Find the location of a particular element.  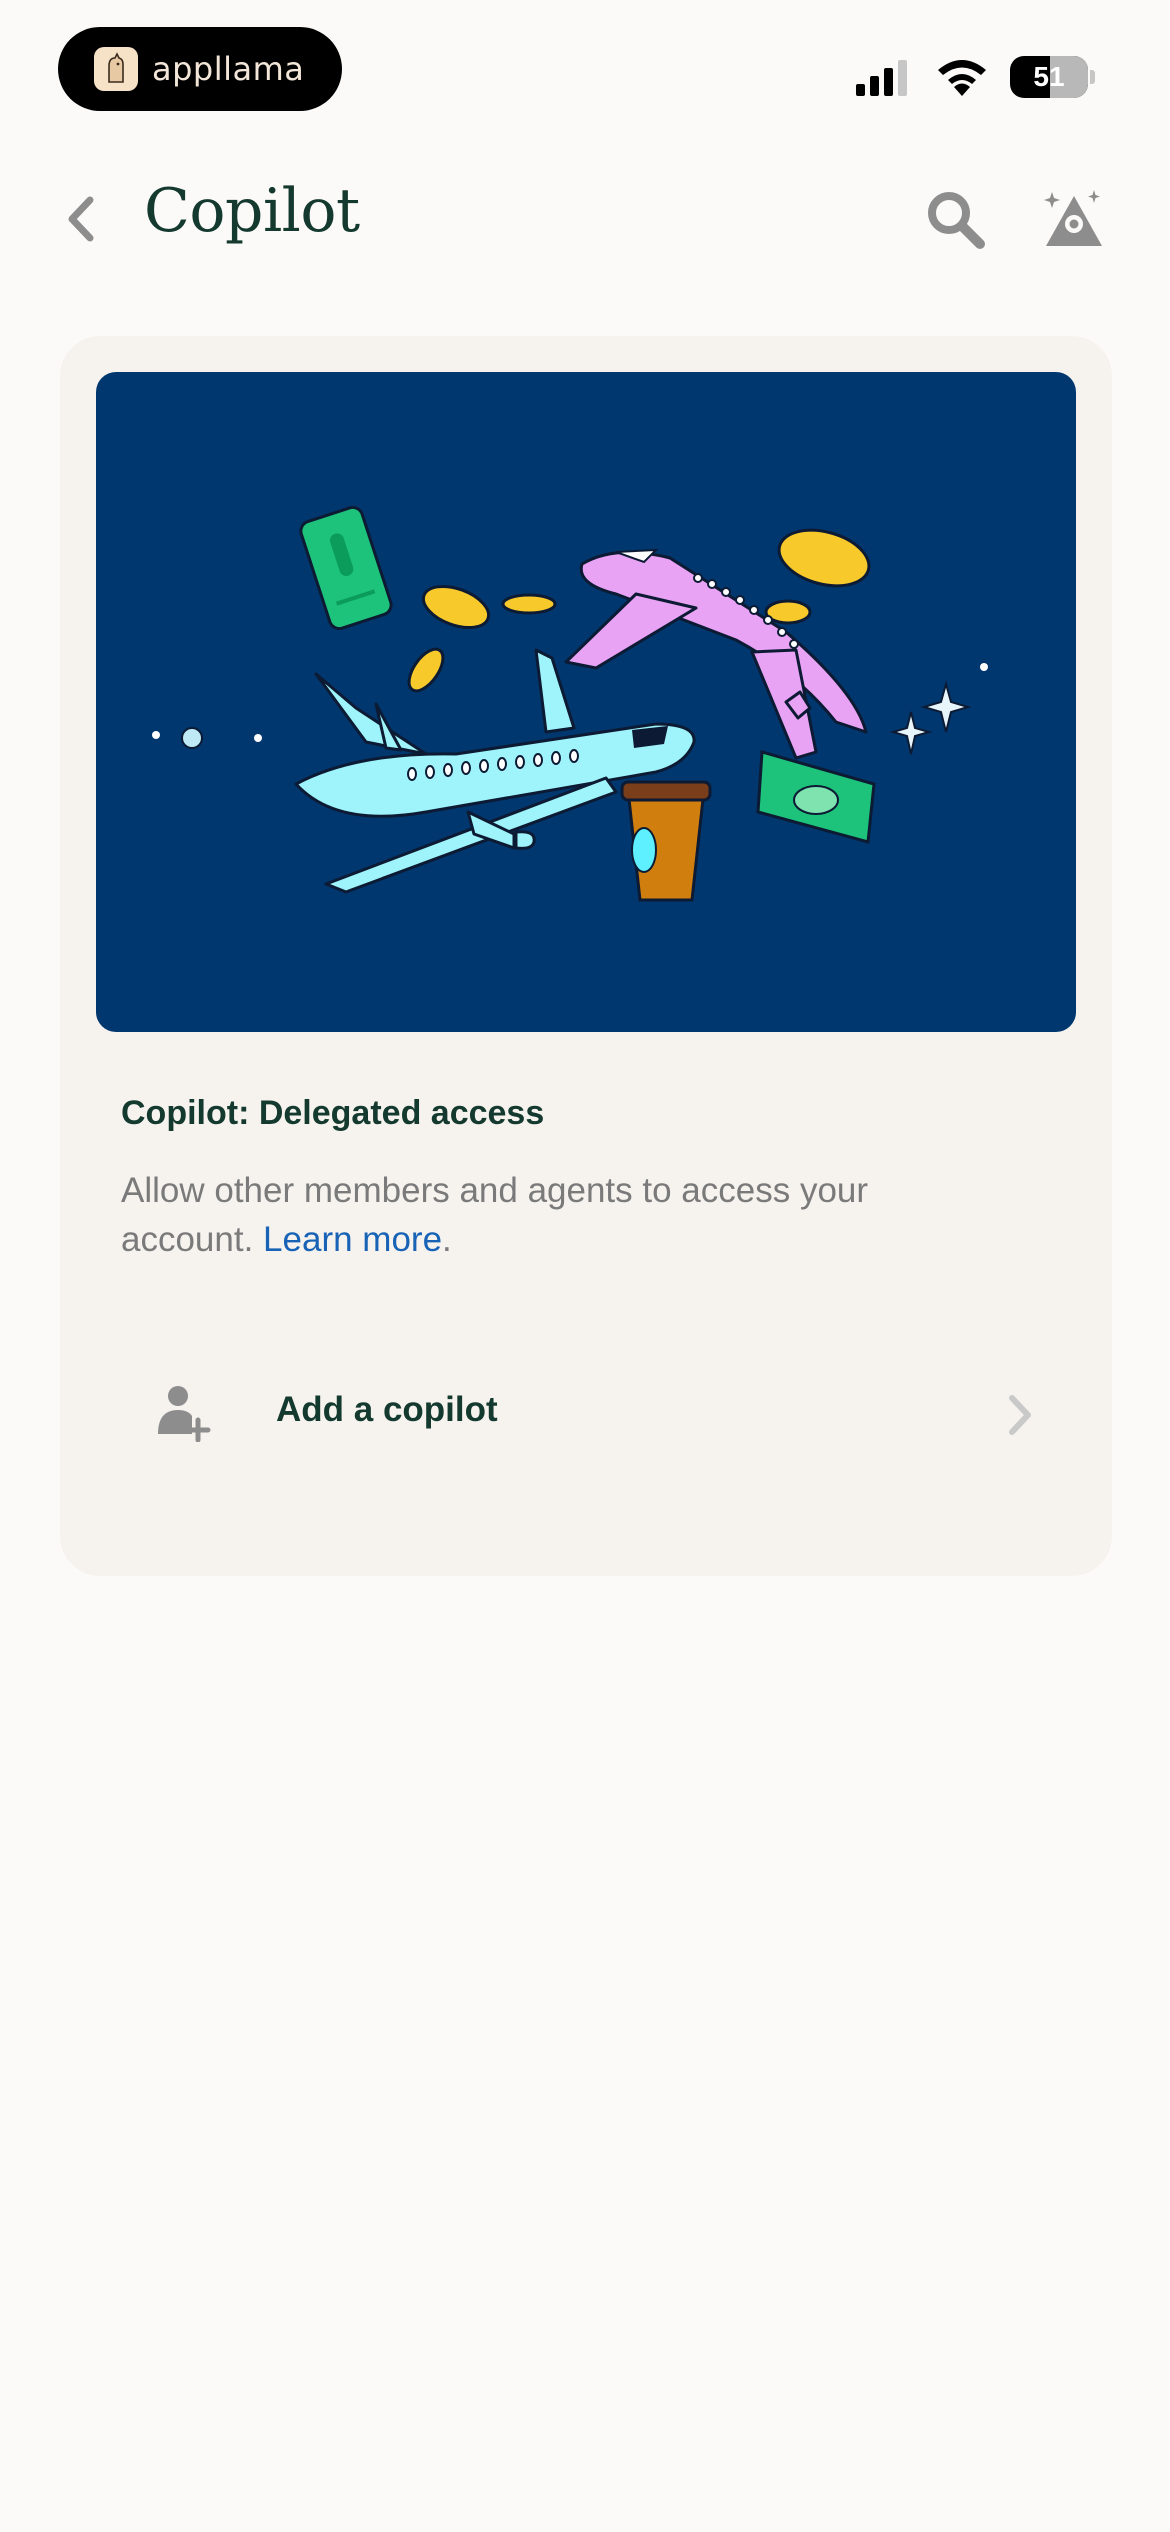

cellular-signal-icon is located at coordinates (881, 78).